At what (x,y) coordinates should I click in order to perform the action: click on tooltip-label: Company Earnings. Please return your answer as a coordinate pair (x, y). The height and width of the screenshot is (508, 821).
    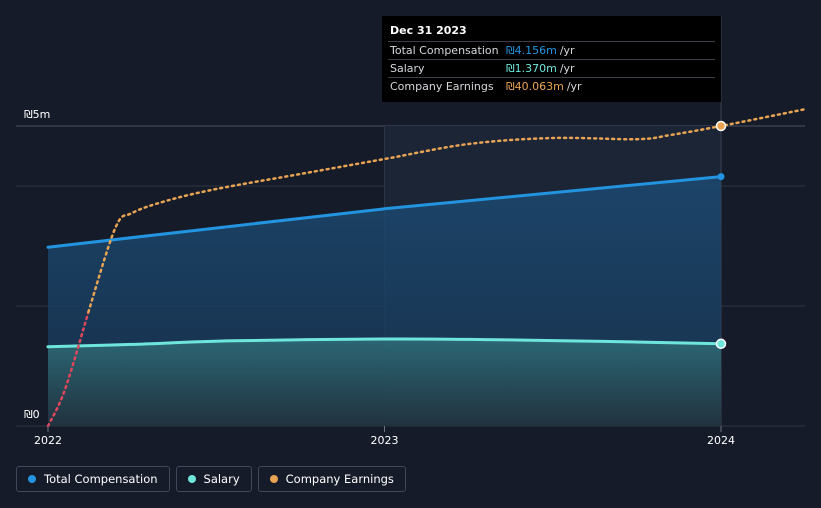
    Looking at the image, I should click on (442, 86).